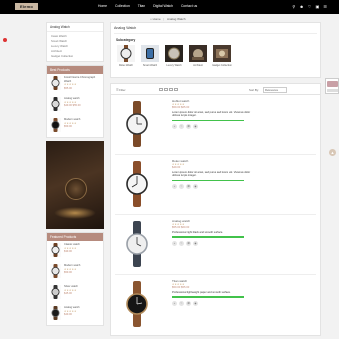  Describe the element at coordinates (174, 65) in the screenshot. I see `subcategory-label-text: Luxury Watch` at that location.